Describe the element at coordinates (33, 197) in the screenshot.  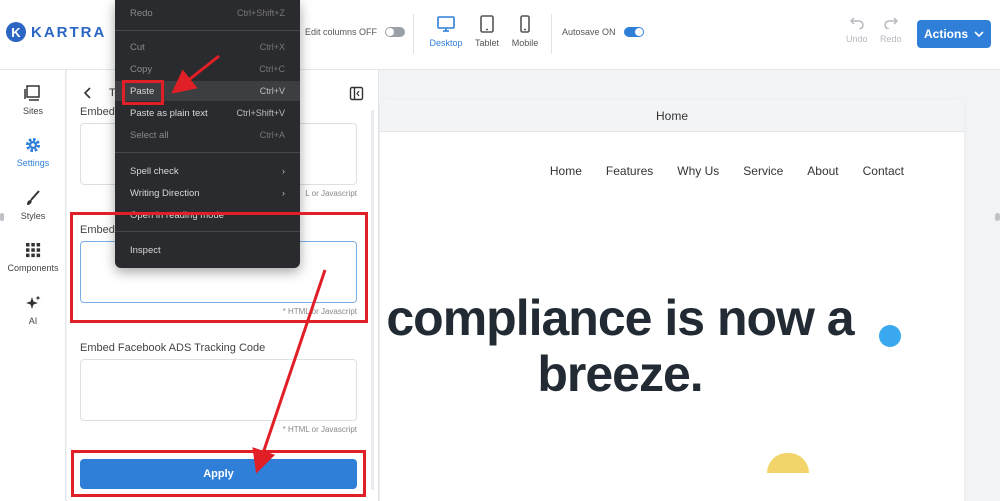
I see `brush-icon` at that location.